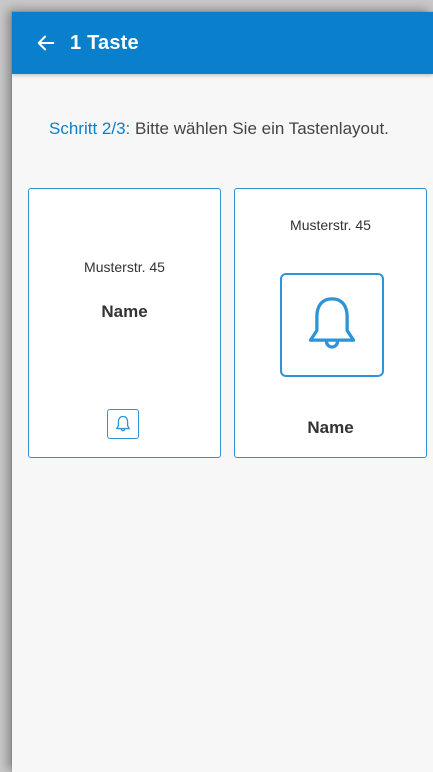  Describe the element at coordinates (259, 128) in the screenshot. I see `step-text: Bitte wählen Sie ein Tastenlayout.` at that location.